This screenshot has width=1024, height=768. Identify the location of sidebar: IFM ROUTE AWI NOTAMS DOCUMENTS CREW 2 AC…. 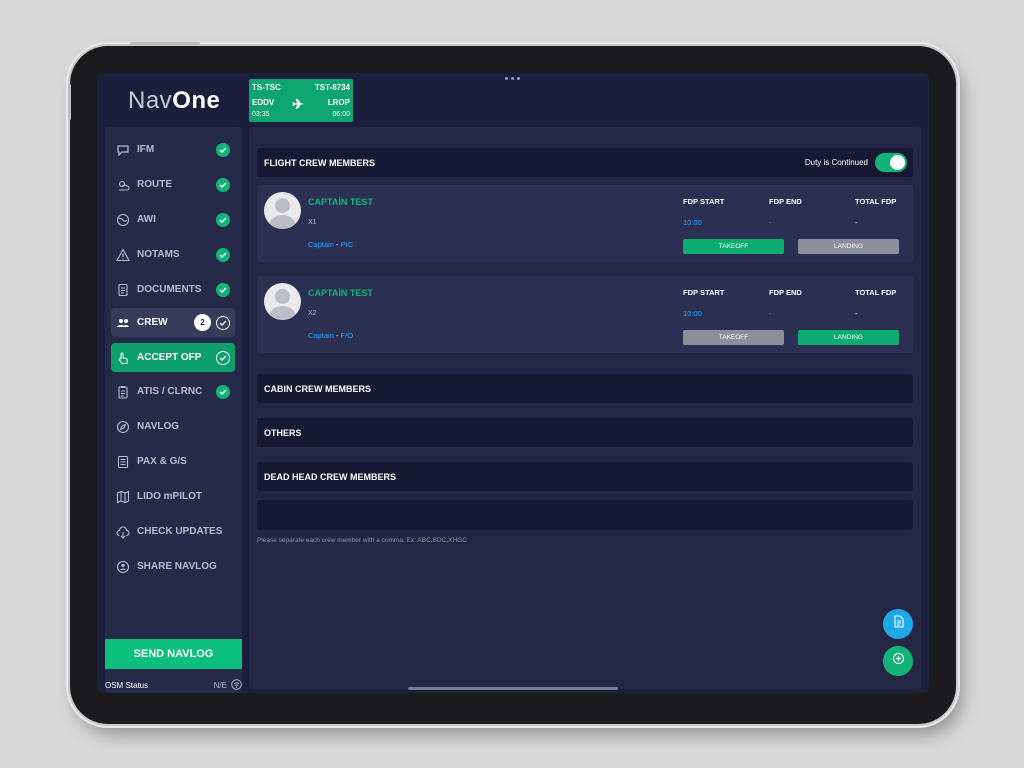
(173, 410).